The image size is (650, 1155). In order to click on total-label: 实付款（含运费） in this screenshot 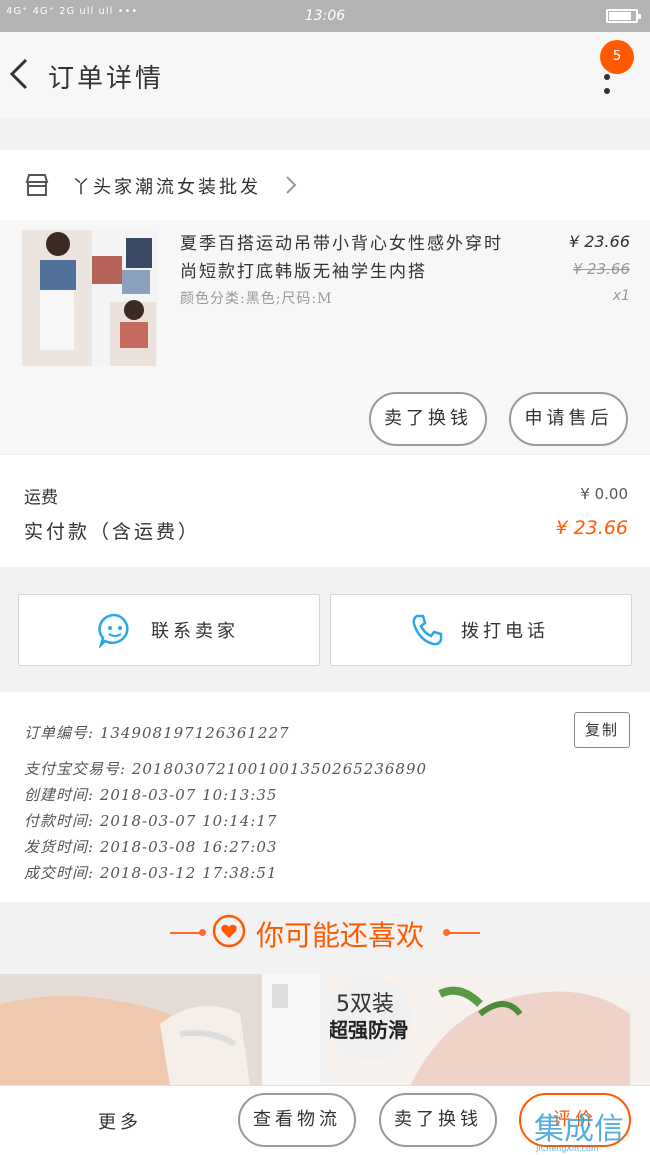, I will do `click(112, 532)`.